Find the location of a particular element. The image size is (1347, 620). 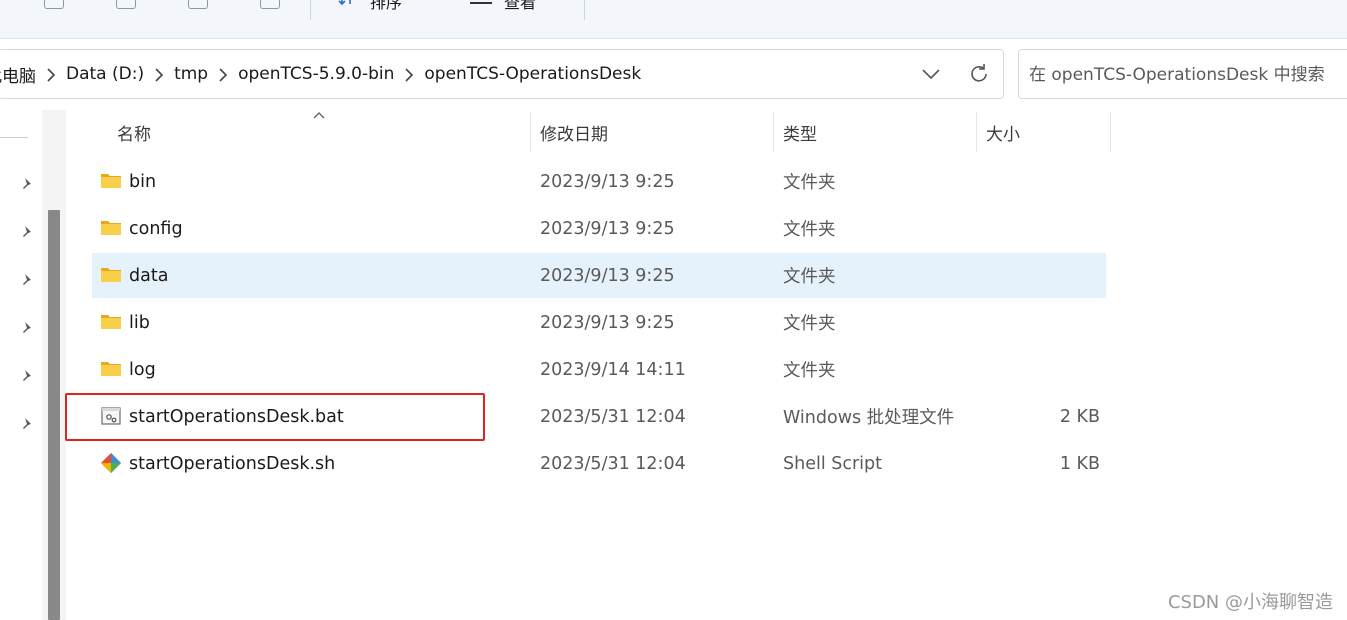

file-size: 1 KB is located at coordinates (1079, 463).